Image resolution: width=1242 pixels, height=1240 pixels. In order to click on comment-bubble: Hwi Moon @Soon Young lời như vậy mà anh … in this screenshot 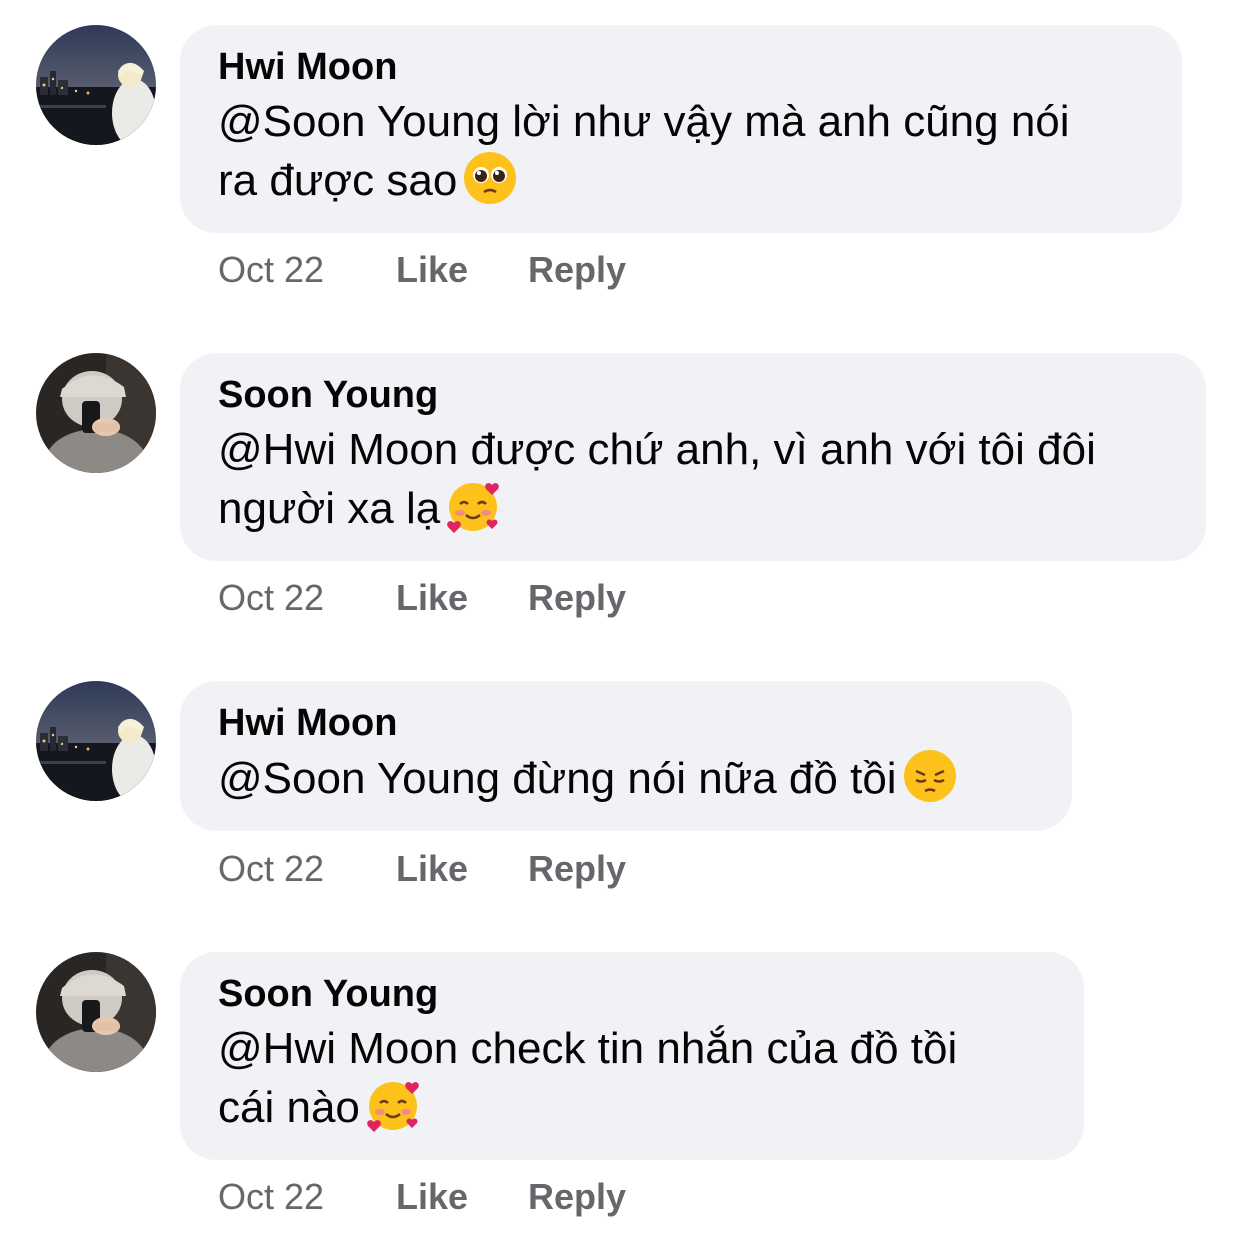, I will do `click(681, 129)`.